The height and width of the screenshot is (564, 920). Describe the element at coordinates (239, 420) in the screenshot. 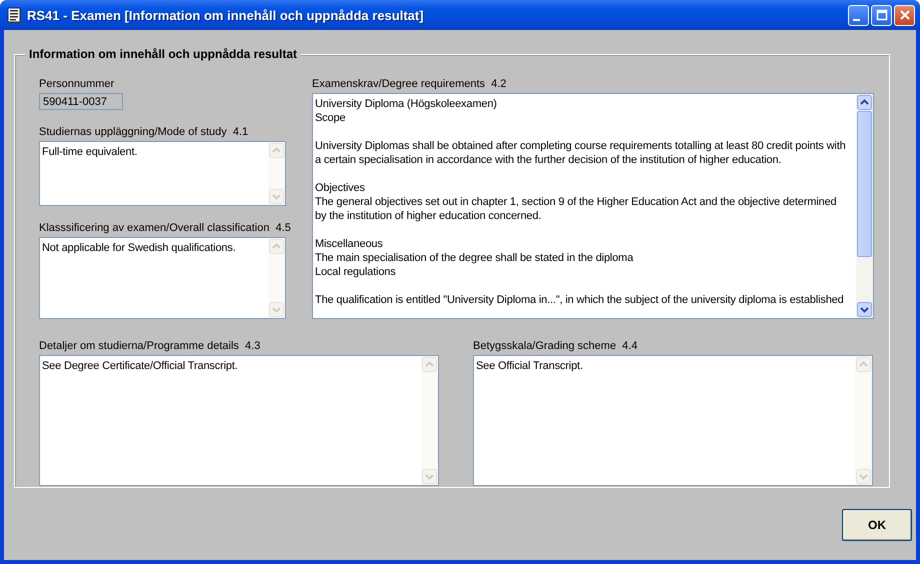

I see `text-area: See Degree Certificate/Official Transcript.` at that location.